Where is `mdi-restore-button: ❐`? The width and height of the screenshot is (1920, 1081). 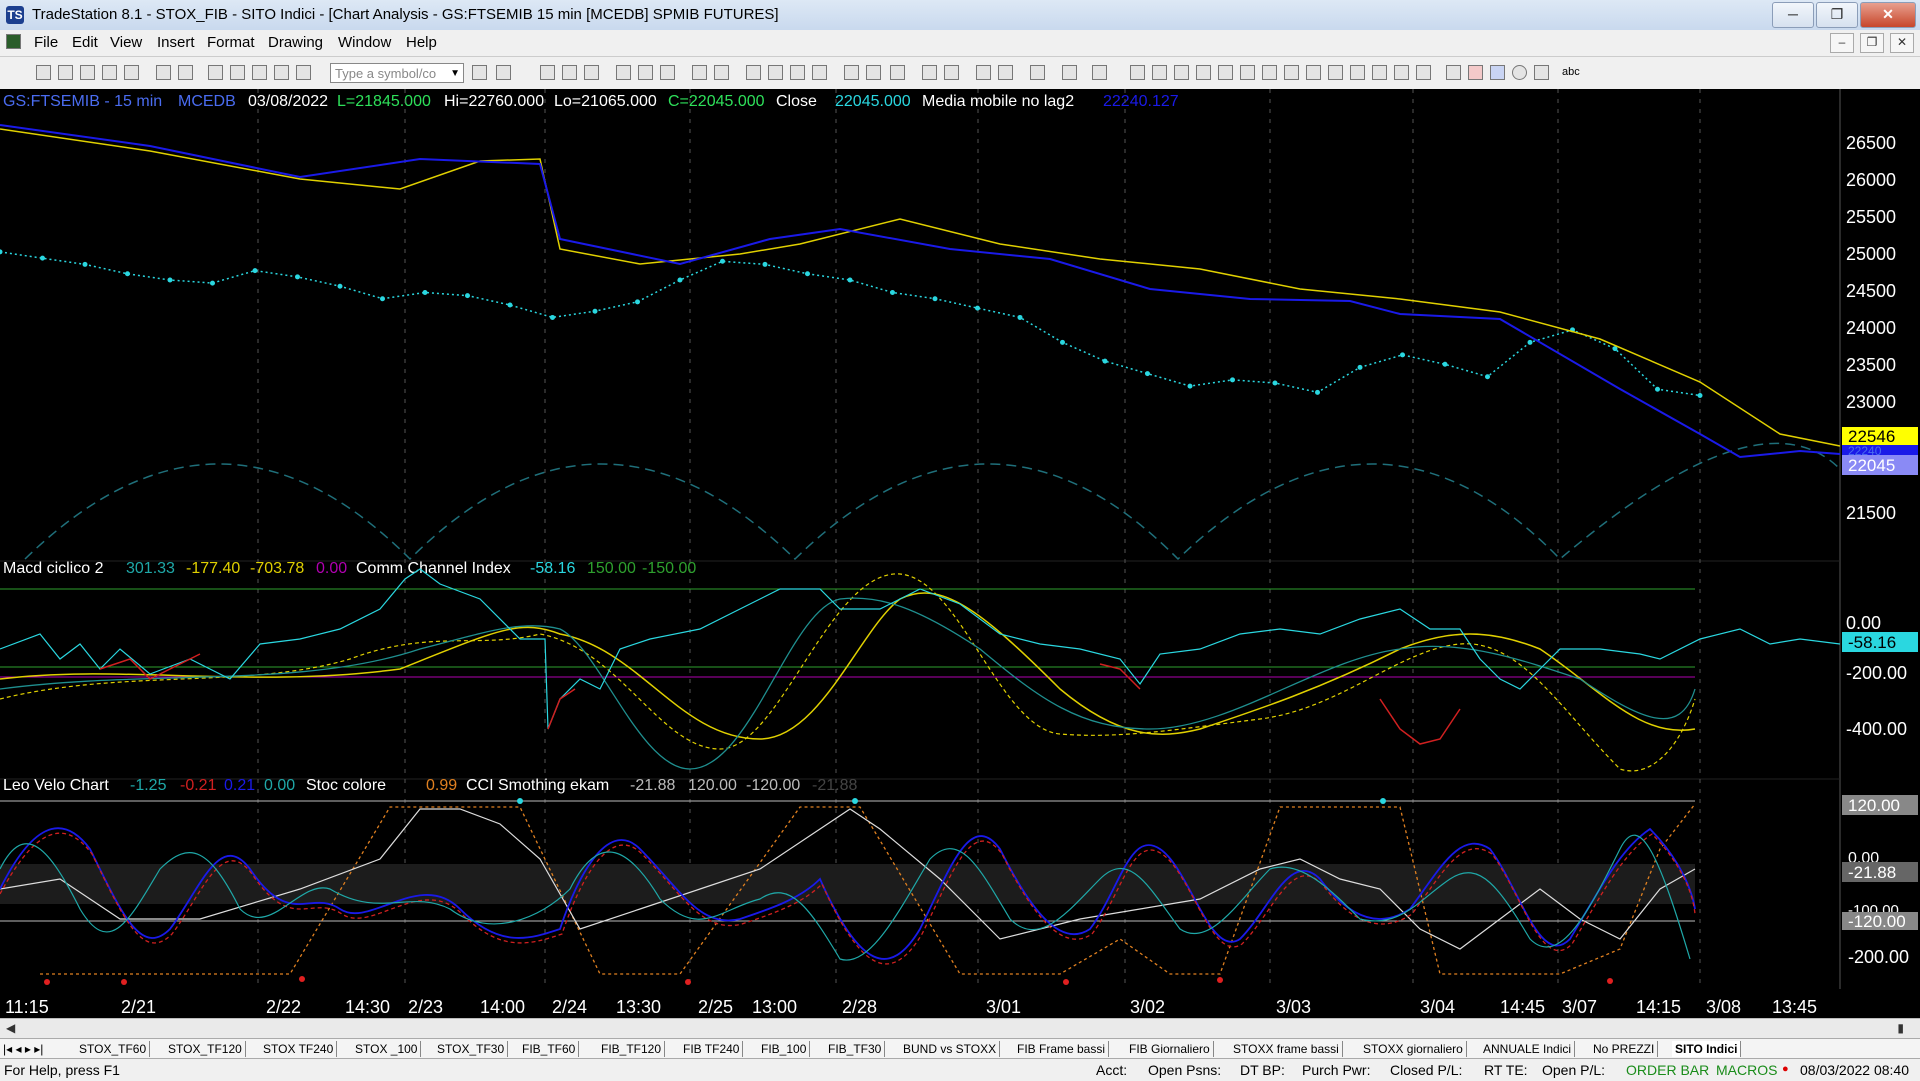 mdi-restore-button: ❐ is located at coordinates (1872, 43).